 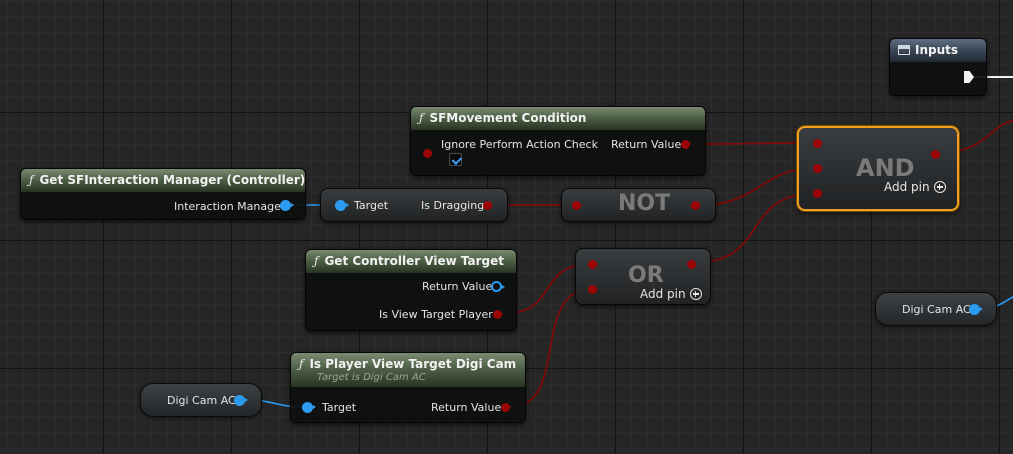 I want to click on player-view-digicam-subtitle: Target is Digi Cam AC, so click(x=371, y=377).